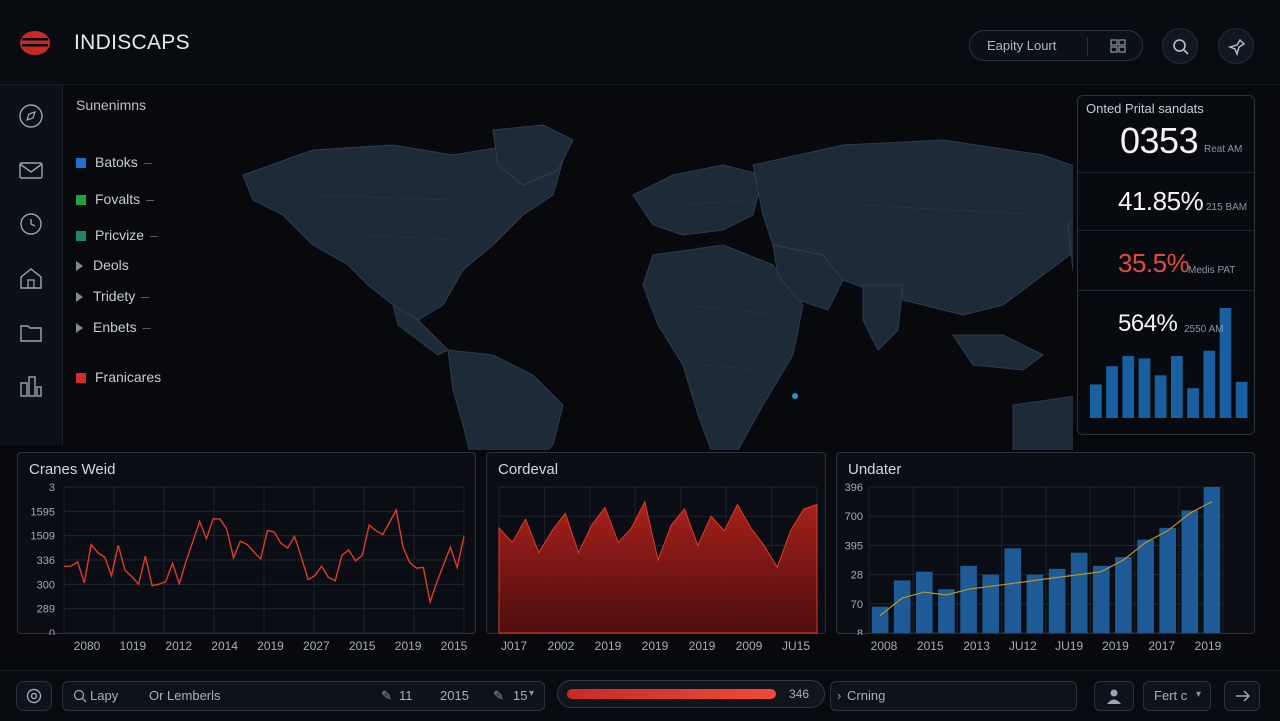 Image resolution: width=1280 pixels, height=721 pixels. What do you see at coordinates (884, 646) in the screenshot?
I see `x-tick-label: 2008` at bounding box center [884, 646].